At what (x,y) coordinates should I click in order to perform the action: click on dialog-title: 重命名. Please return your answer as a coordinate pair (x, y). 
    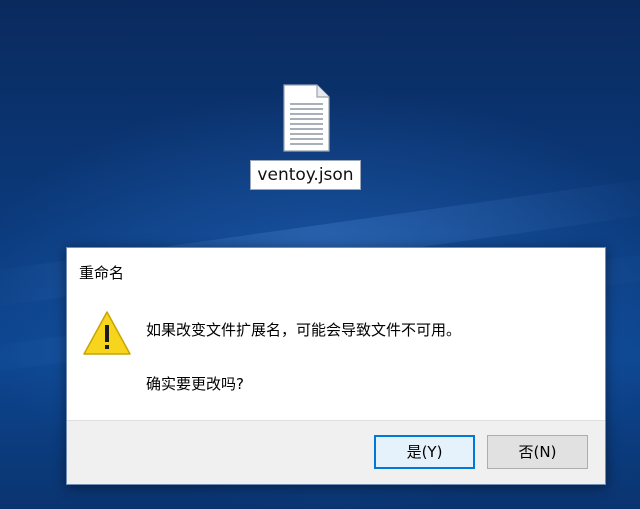
    Looking at the image, I should click on (102, 273).